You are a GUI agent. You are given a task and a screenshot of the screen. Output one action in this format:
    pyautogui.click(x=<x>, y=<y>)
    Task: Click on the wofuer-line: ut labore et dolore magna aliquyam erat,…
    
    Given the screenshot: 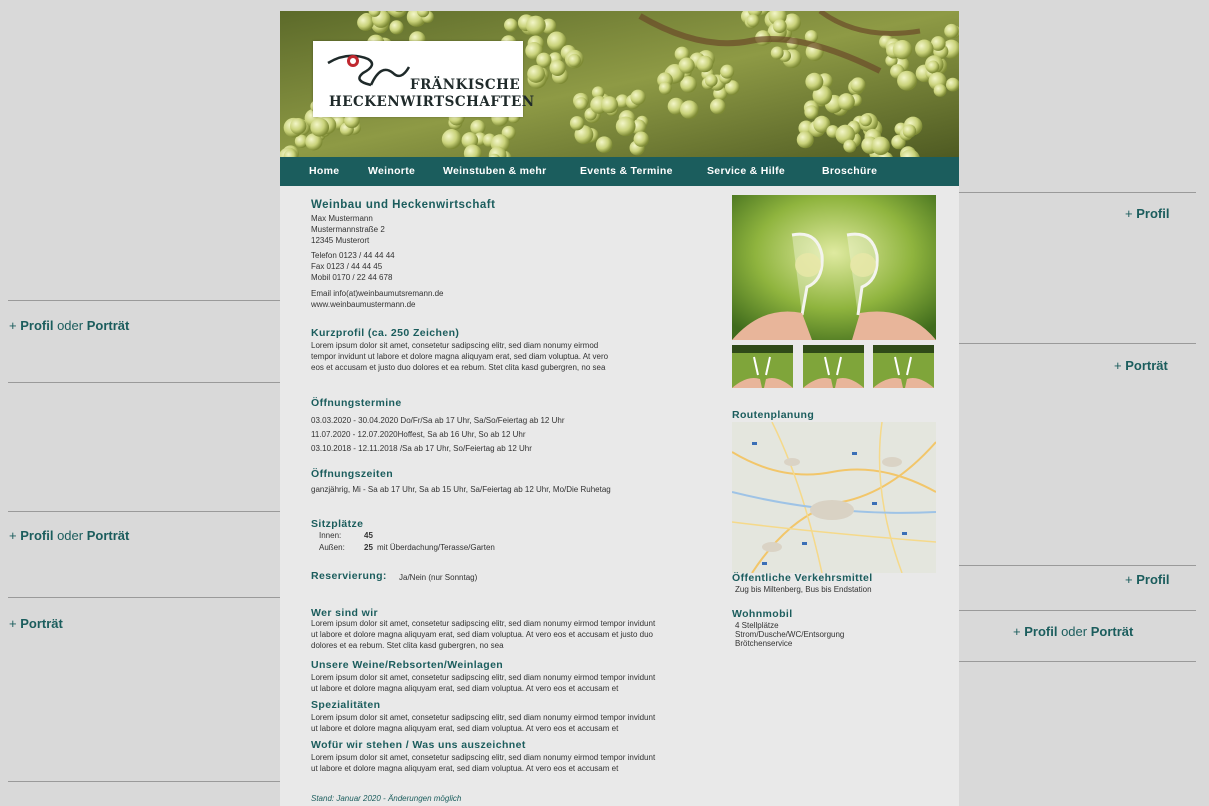 What is the action you would take?
    pyautogui.click(x=465, y=768)
    